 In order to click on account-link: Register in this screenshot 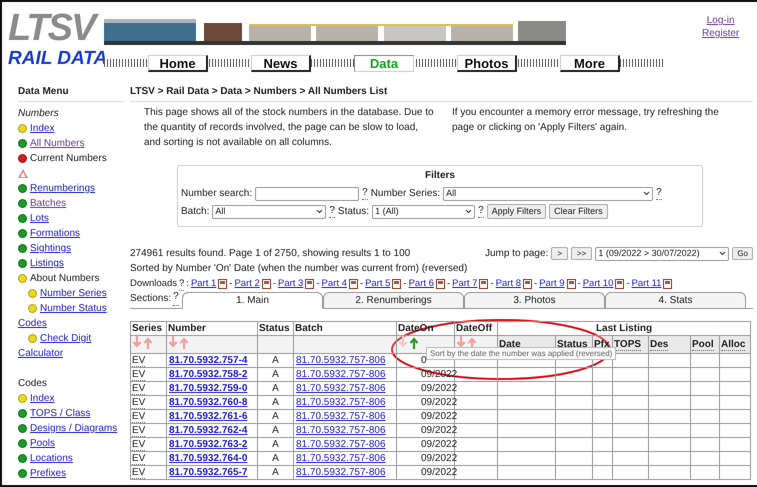, I will do `click(721, 33)`.